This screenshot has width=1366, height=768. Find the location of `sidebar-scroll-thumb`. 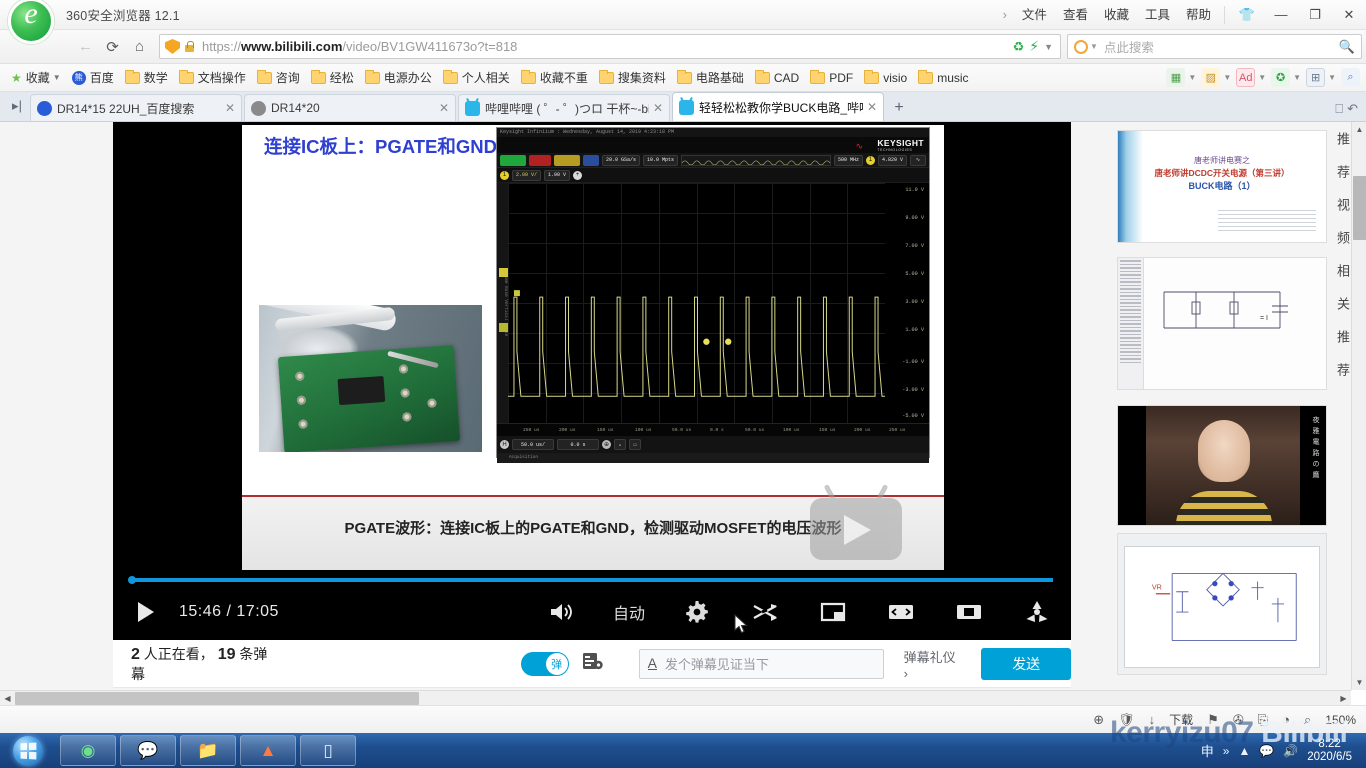

sidebar-scroll-thumb is located at coordinates (1359, 208).